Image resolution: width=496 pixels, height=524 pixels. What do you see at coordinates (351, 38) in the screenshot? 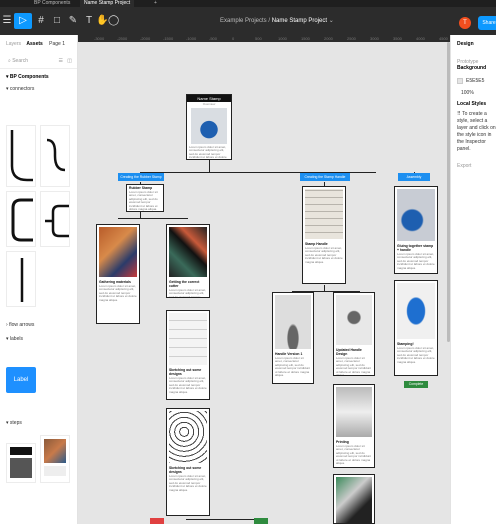
I see `ruler-tick-label: 2500` at bounding box center [351, 38].